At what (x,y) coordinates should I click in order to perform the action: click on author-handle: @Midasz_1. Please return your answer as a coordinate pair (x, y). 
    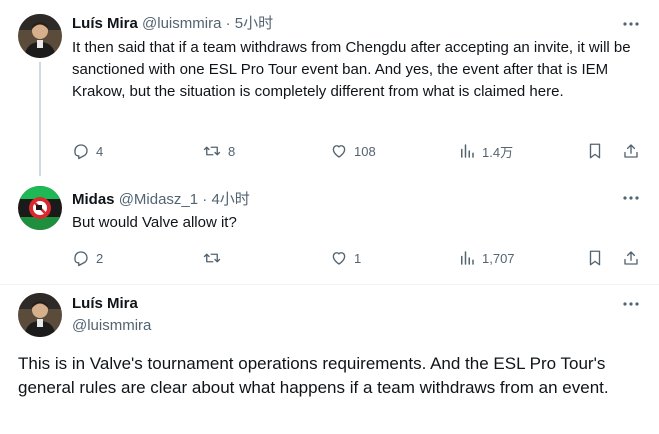
    Looking at the image, I should click on (158, 199).